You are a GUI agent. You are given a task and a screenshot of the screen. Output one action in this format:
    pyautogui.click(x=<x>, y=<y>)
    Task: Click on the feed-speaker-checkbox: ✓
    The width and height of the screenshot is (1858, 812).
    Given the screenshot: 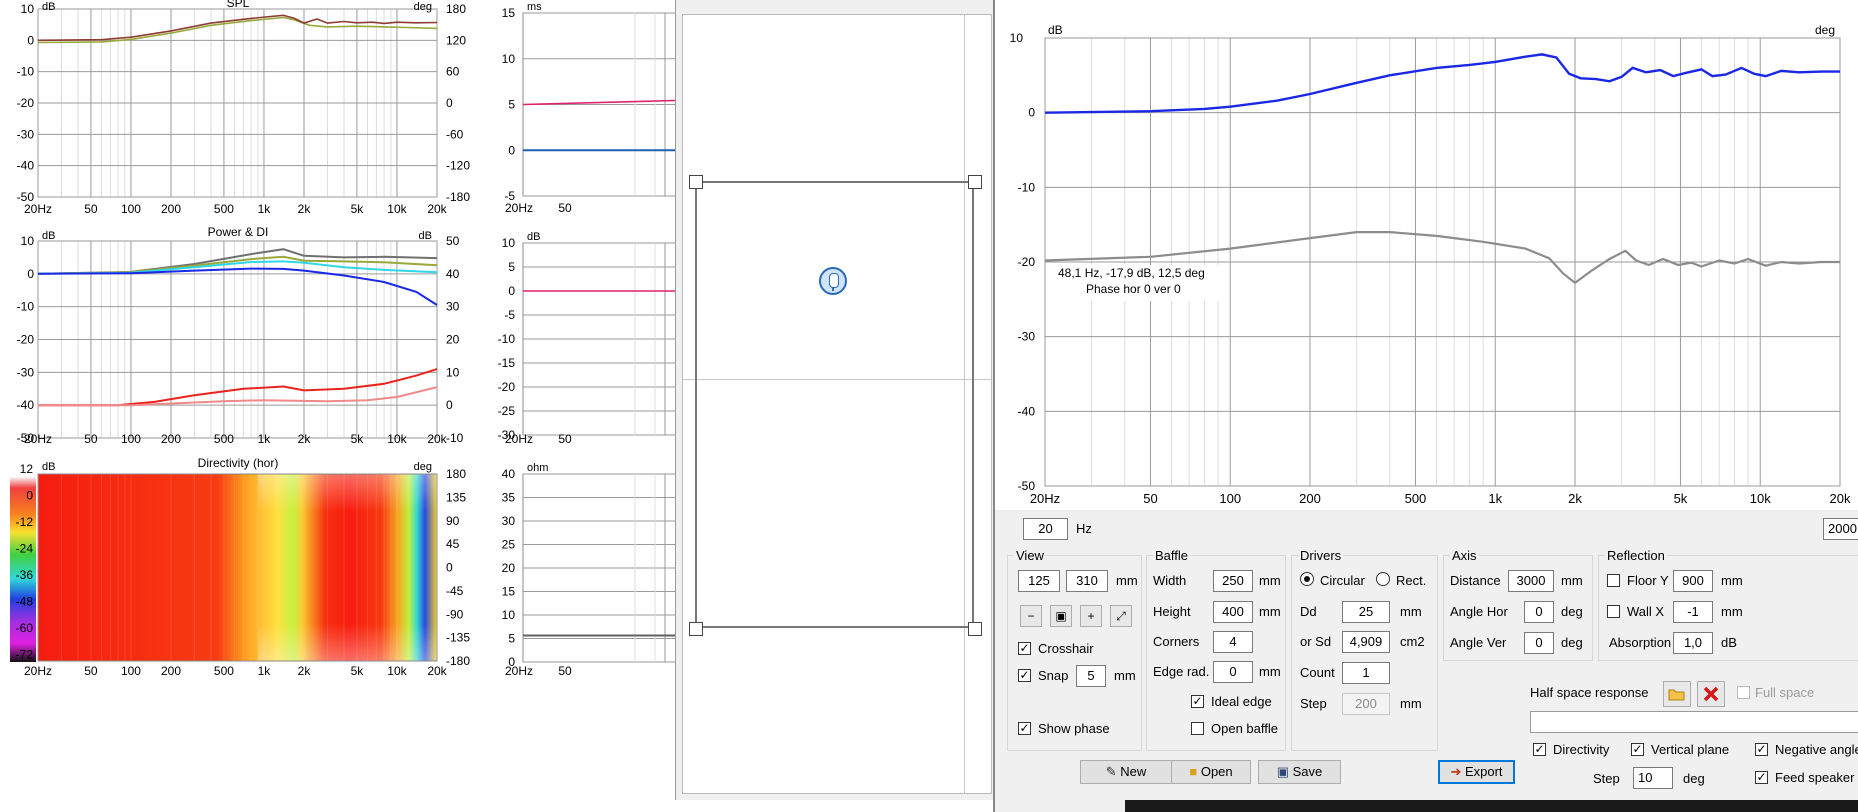 What is the action you would take?
    pyautogui.click(x=1761, y=777)
    